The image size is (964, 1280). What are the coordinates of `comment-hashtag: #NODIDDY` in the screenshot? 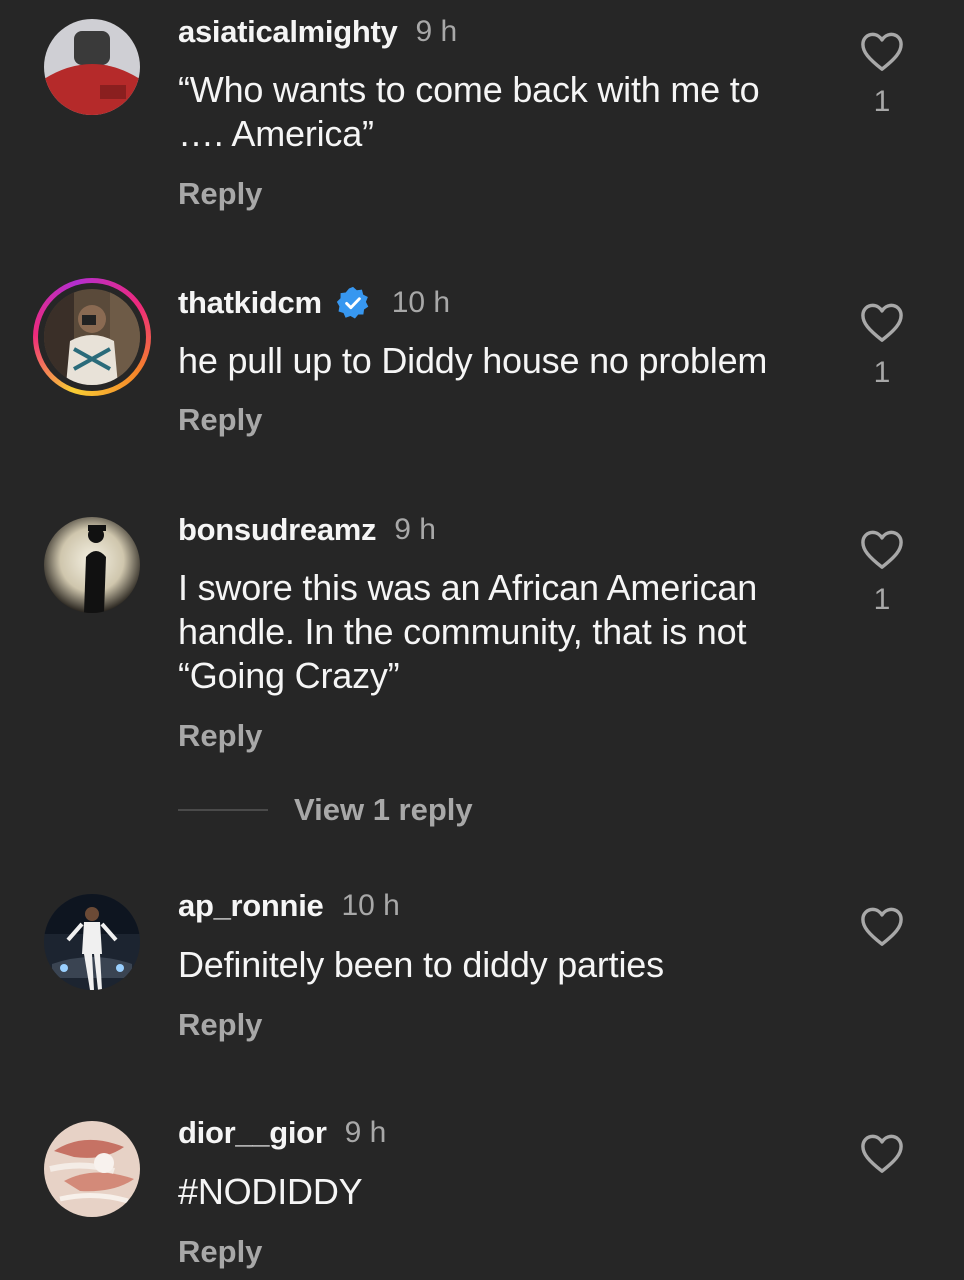 It's located at (503, 1192).